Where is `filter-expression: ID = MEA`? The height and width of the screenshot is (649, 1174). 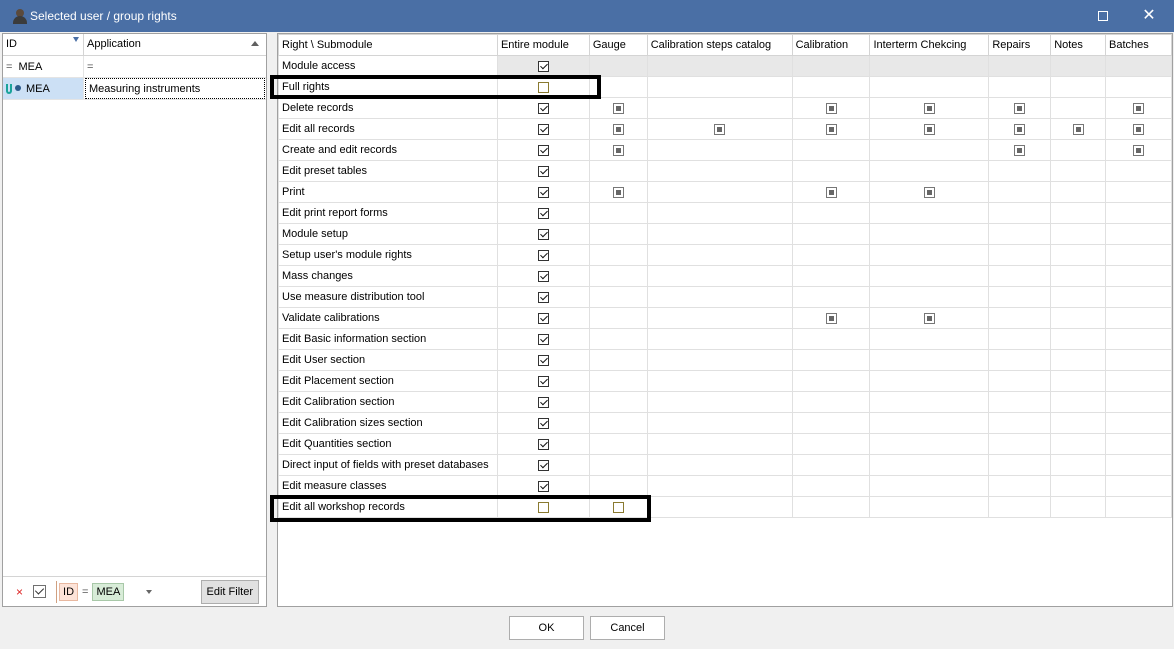
filter-expression: ID = MEA is located at coordinates (90, 591).